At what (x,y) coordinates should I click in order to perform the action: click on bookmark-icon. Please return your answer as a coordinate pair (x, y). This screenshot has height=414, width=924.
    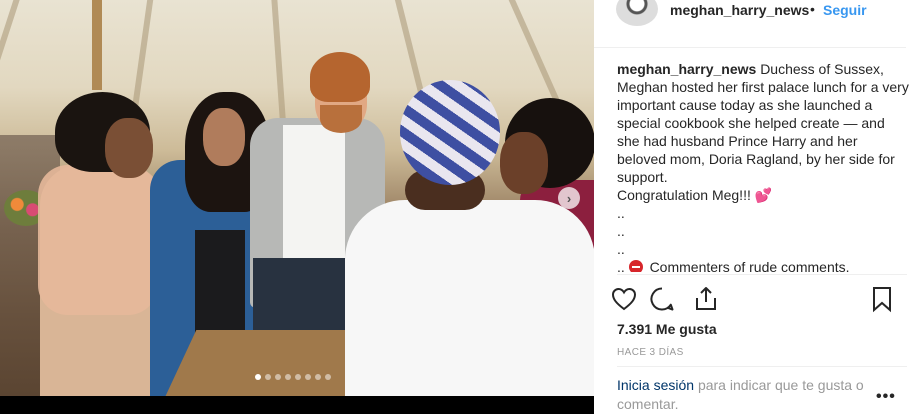
    Looking at the image, I should click on (882, 300).